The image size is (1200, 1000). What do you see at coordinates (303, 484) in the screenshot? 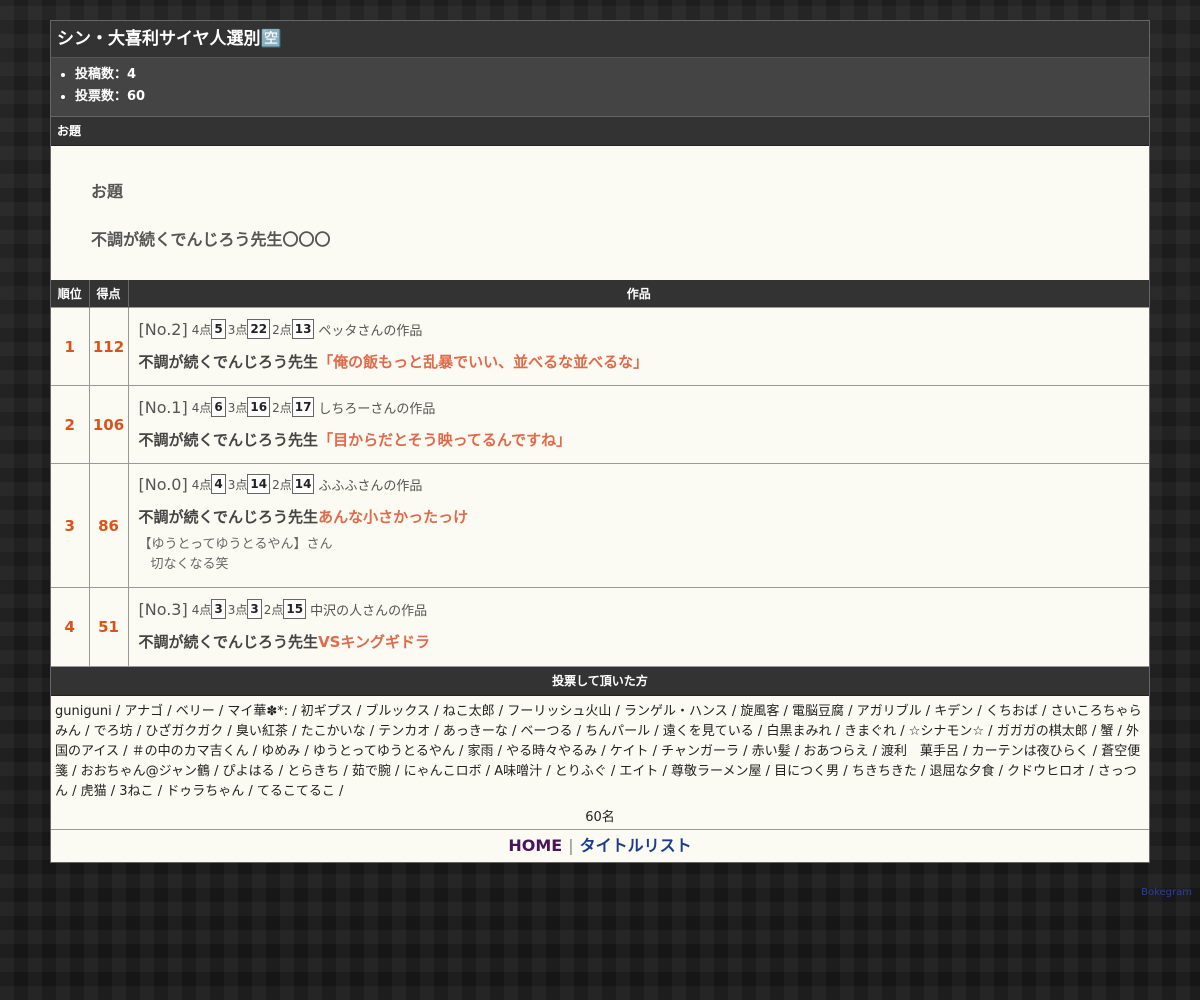
I see `points-2-count: 14` at bounding box center [303, 484].